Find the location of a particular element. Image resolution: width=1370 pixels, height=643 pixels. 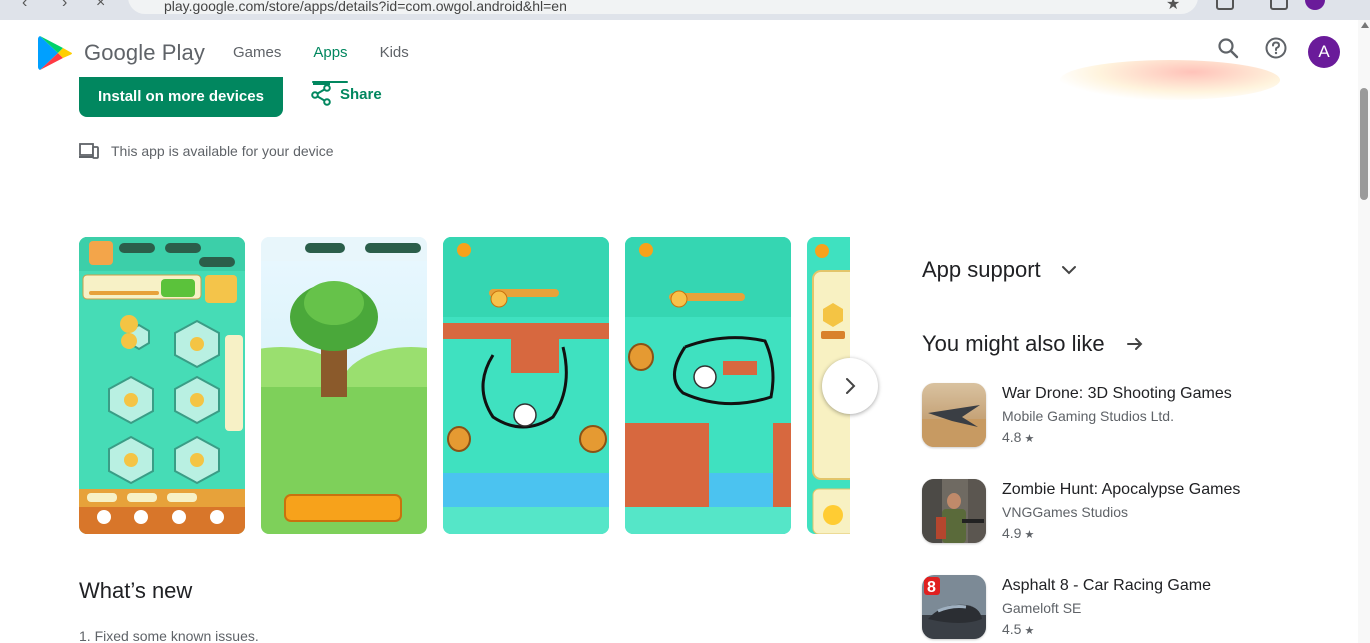

carousel-next-button is located at coordinates (850, 386).